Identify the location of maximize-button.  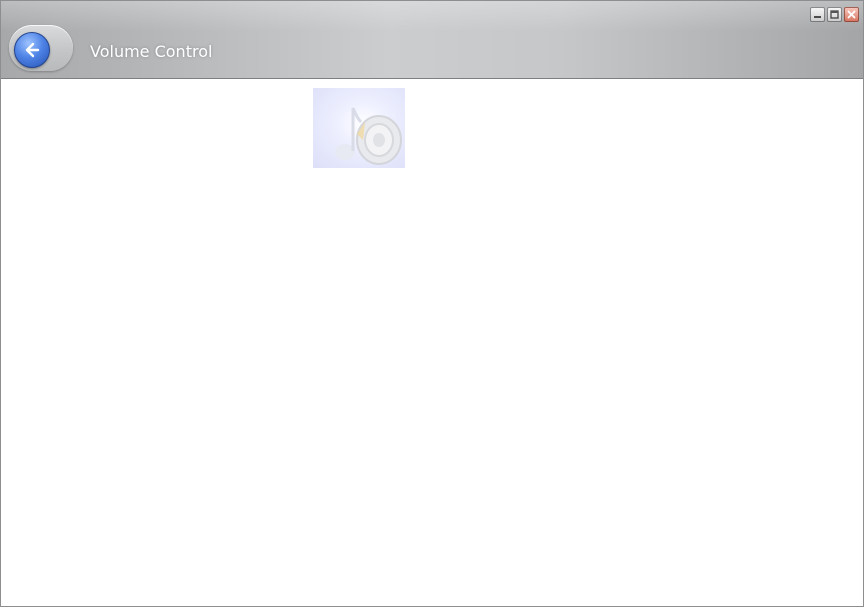
(834, 14).